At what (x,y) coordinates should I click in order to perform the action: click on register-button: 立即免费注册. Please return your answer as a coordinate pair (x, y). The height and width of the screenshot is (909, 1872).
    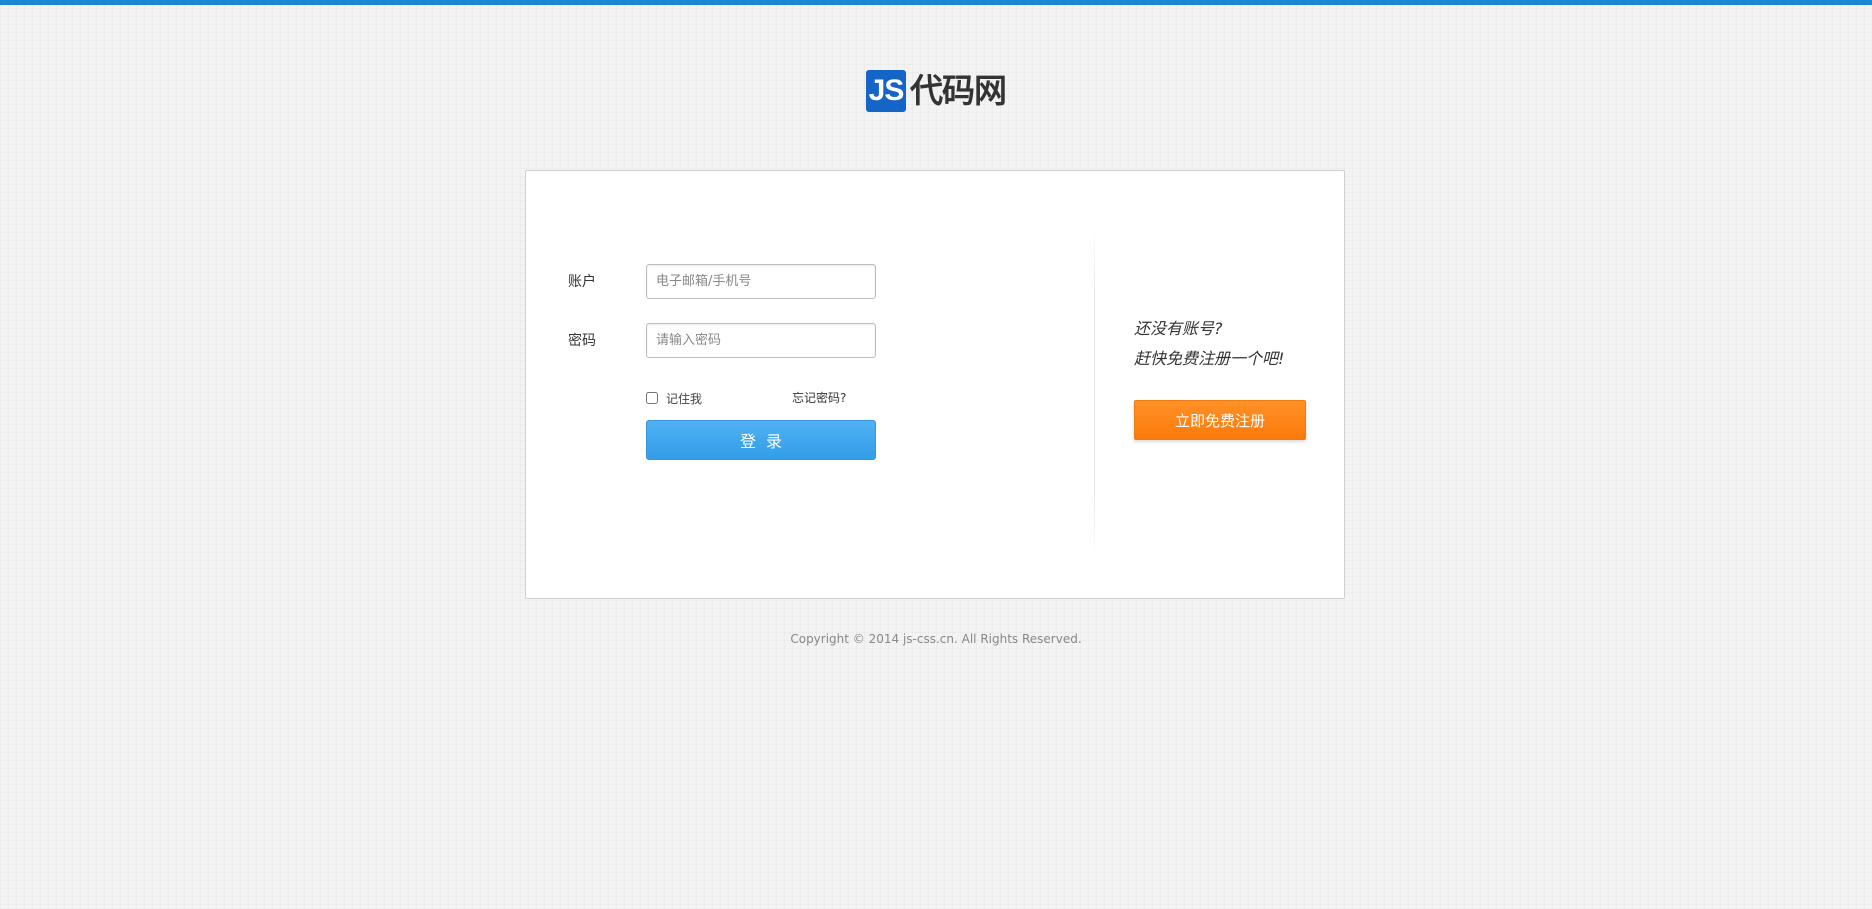
    Looking at the image, I should click on (1220, 420).